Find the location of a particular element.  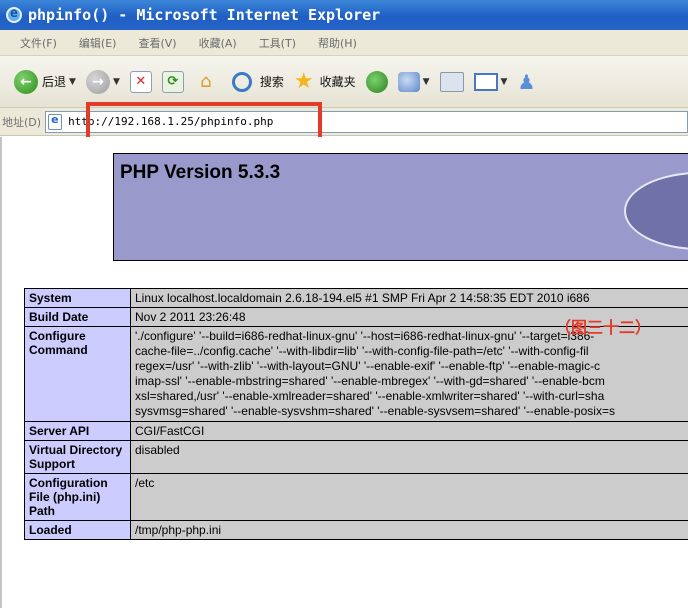

table-row: Configuration File (php.ini) Path /etc is located at coordinates (356, 497).